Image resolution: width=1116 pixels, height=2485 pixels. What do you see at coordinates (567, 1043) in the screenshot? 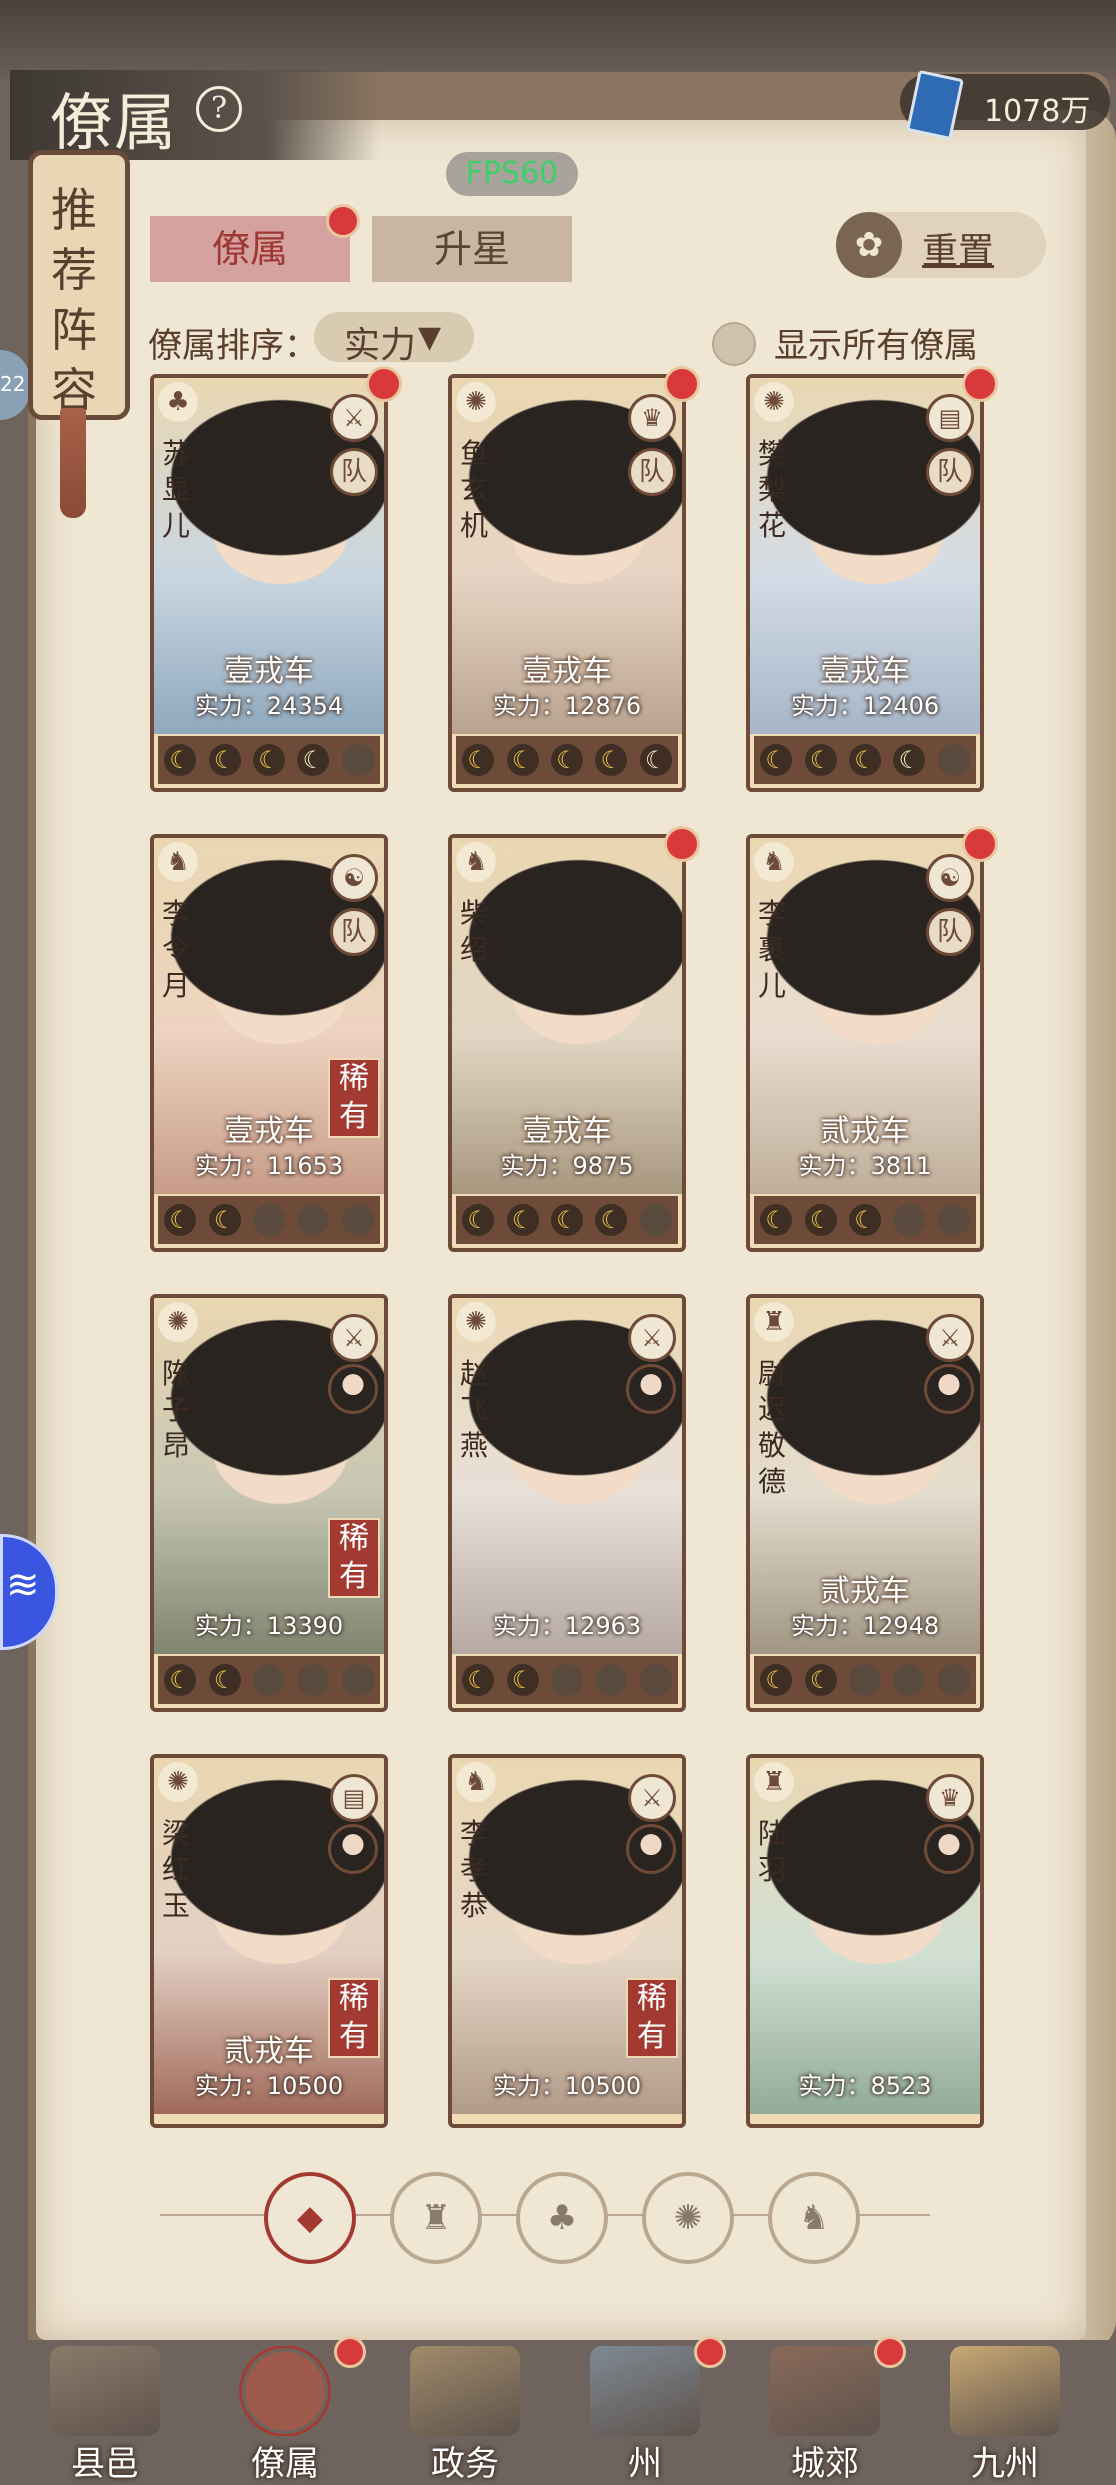
I see `subordinate-card: ♞ 柴绍 壹戎车 实力：9875 ☾ ☾ ☾ ☾` at bounding box center [567, 1043].